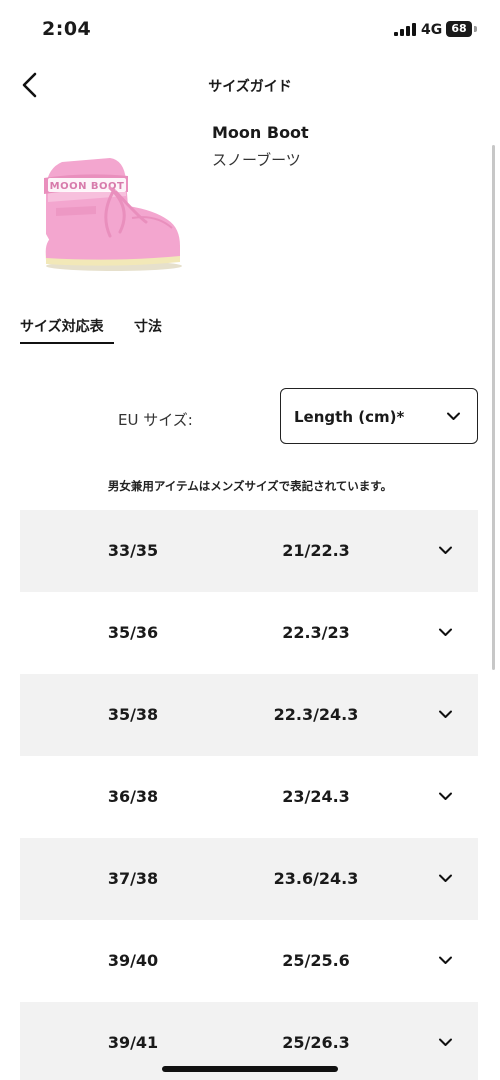 This screenshot has height=1080, width=500. Describe the element at coordinates (316, 796) in the screenshot. I see `length-cell: 23/24.3` at that location.